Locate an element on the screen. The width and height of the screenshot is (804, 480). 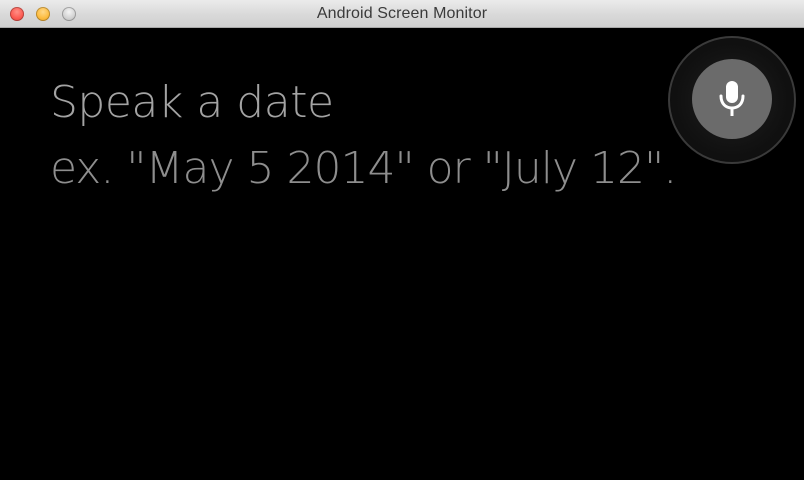
window-title: Android Screen Monitor is located at coordinates (402, 13).